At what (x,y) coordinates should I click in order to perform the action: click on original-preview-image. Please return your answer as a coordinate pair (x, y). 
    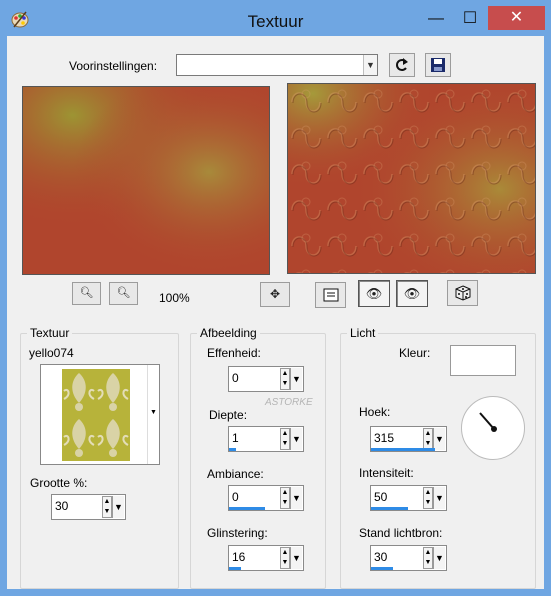
    Looking at the image, I should click on (146, 180).